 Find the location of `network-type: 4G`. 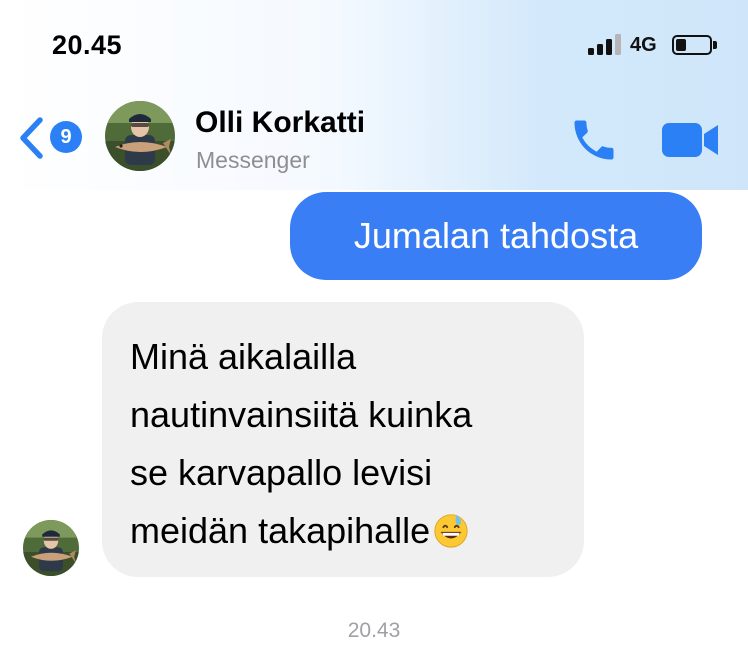

network-type: 4G is located at coordinates (643, 45).